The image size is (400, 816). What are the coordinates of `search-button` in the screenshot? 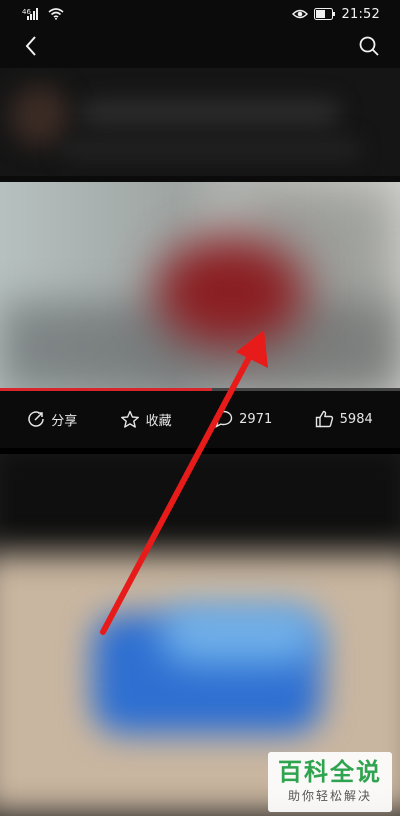 It's located at (369, 48).